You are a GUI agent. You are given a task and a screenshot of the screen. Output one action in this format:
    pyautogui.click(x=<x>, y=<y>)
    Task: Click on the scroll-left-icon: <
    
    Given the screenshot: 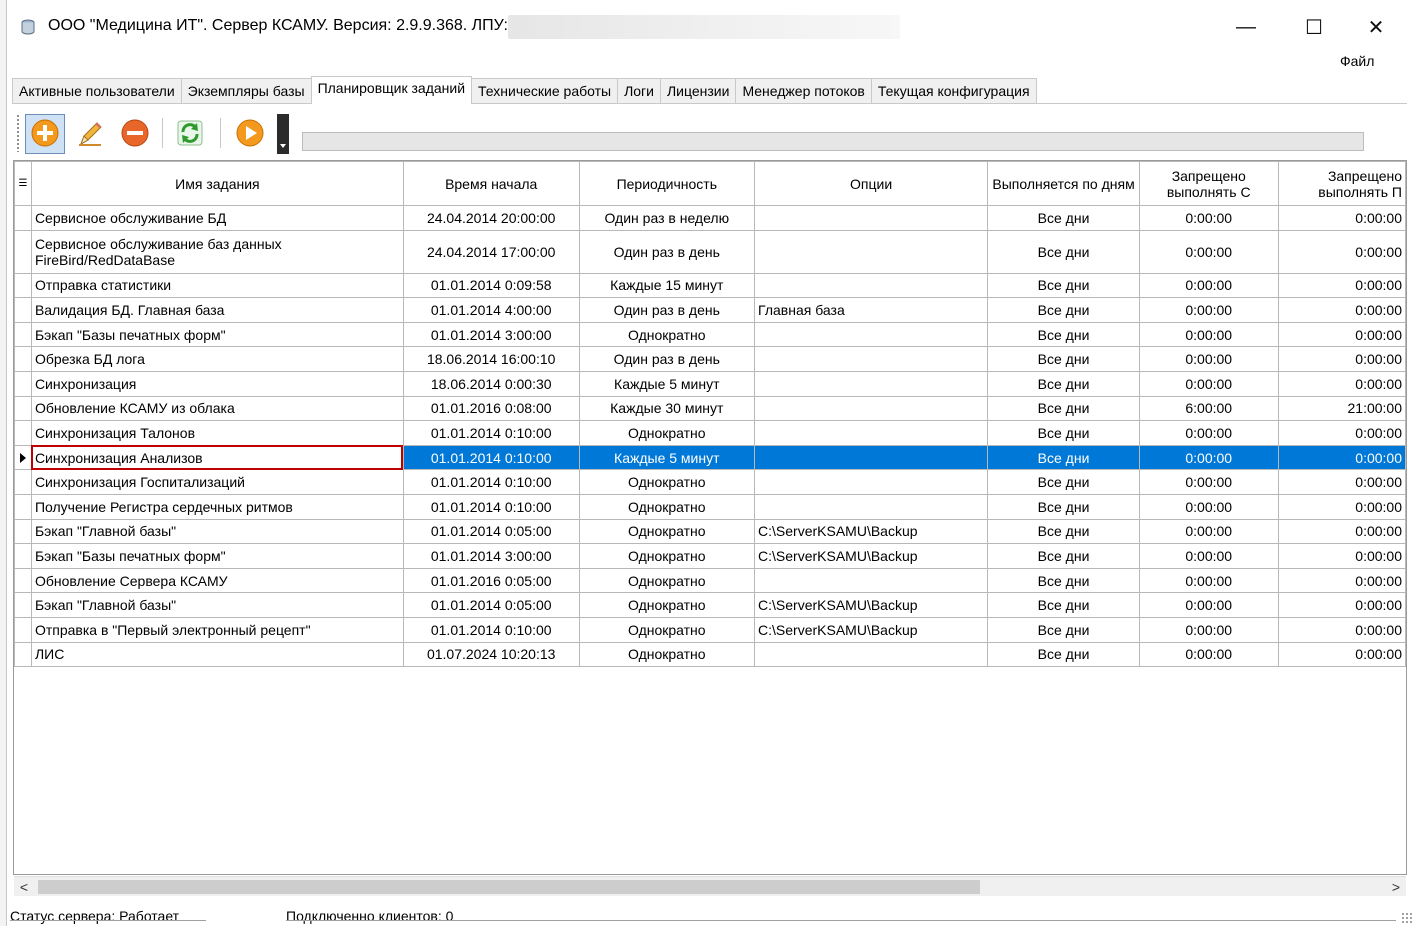 What is the action you would take?
    pyautogui.click(x=24, y=887)
    